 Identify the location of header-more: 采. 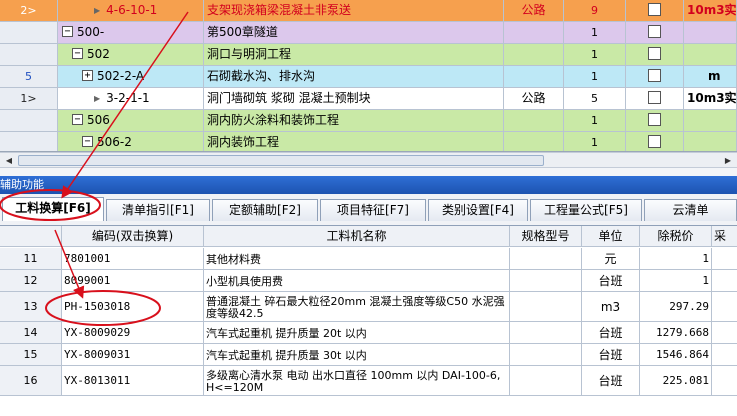
(724, 236).